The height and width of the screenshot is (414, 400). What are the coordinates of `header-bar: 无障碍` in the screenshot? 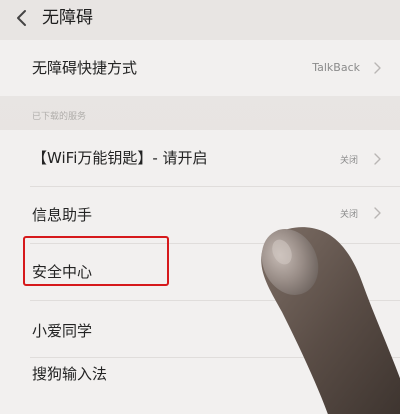 It's located at (200, 20).